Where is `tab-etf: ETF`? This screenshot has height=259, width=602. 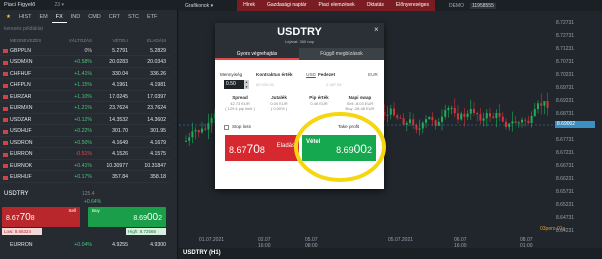 tab-etf: ETF is located at coordinates (152, 17).